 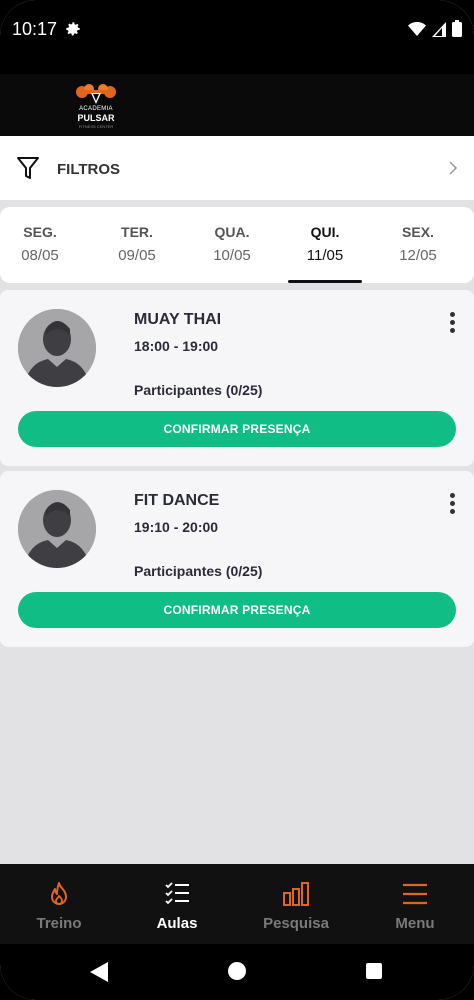 What do you see at coordinates (325, 281) in the screenshot?
I see `active-tab-underline` at bounding box center [325, 281].